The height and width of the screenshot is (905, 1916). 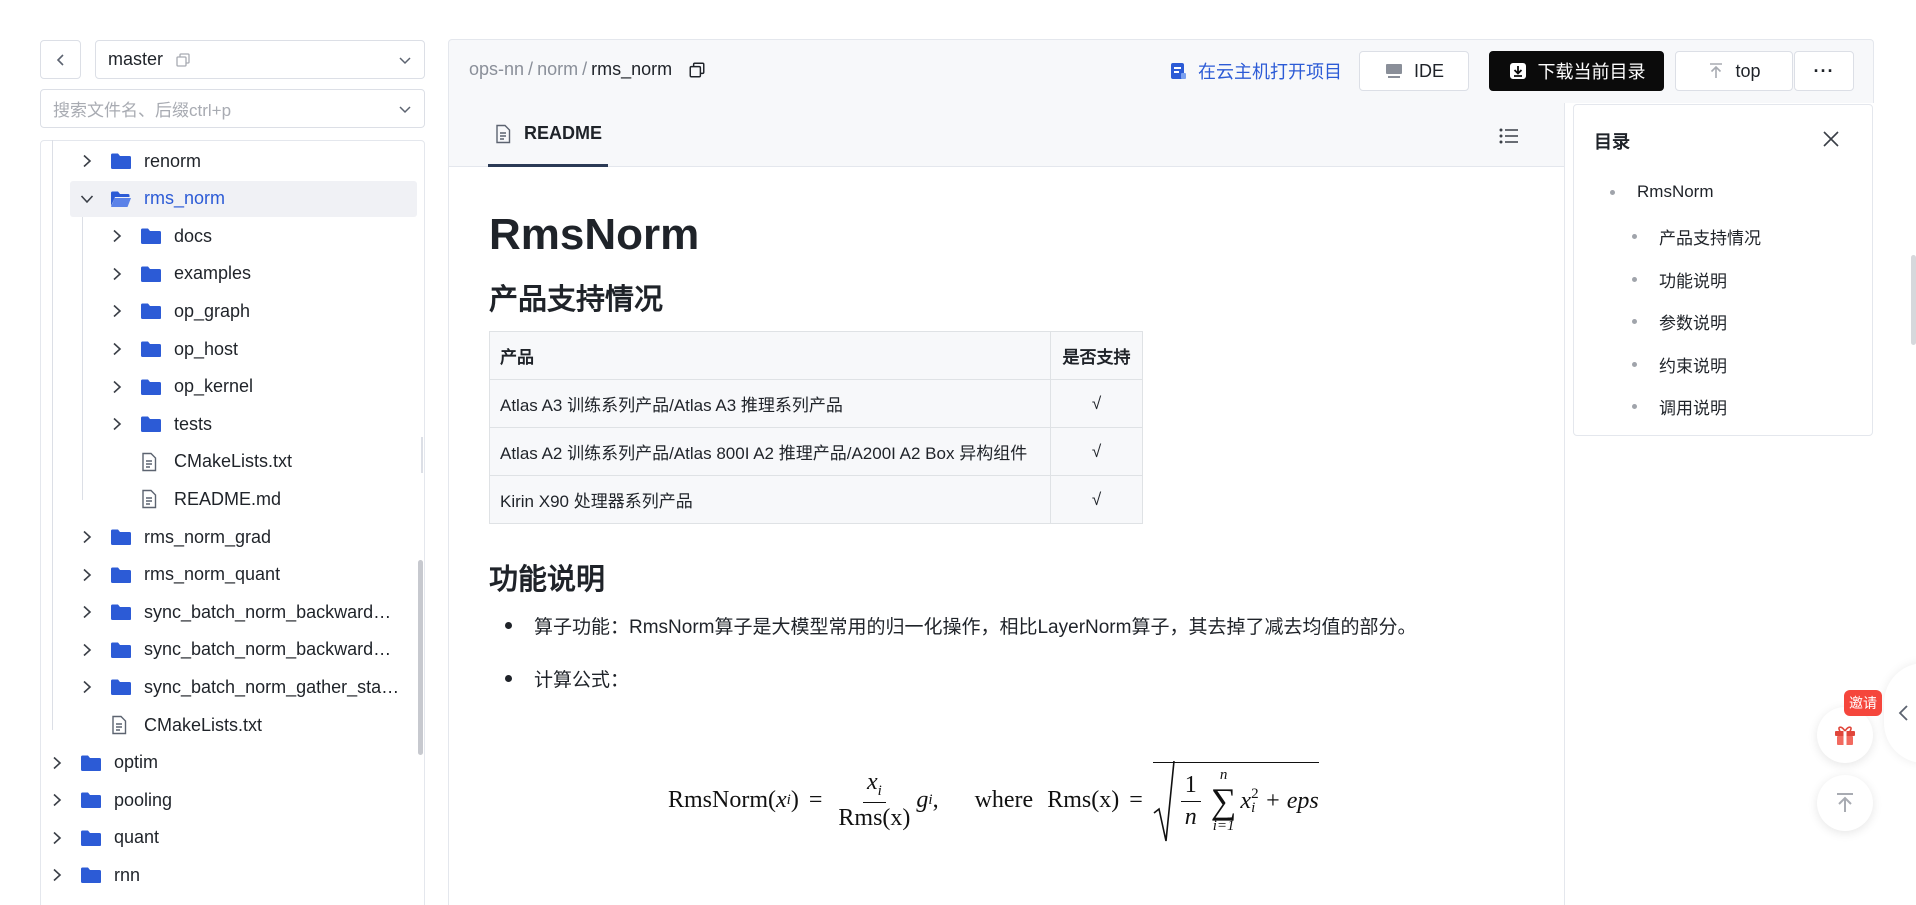 What do you see at coordinates (240, 537) in the screenshot?
I see `tree-folder-item: rms_norm_grad` at bounding box center [240, 537].